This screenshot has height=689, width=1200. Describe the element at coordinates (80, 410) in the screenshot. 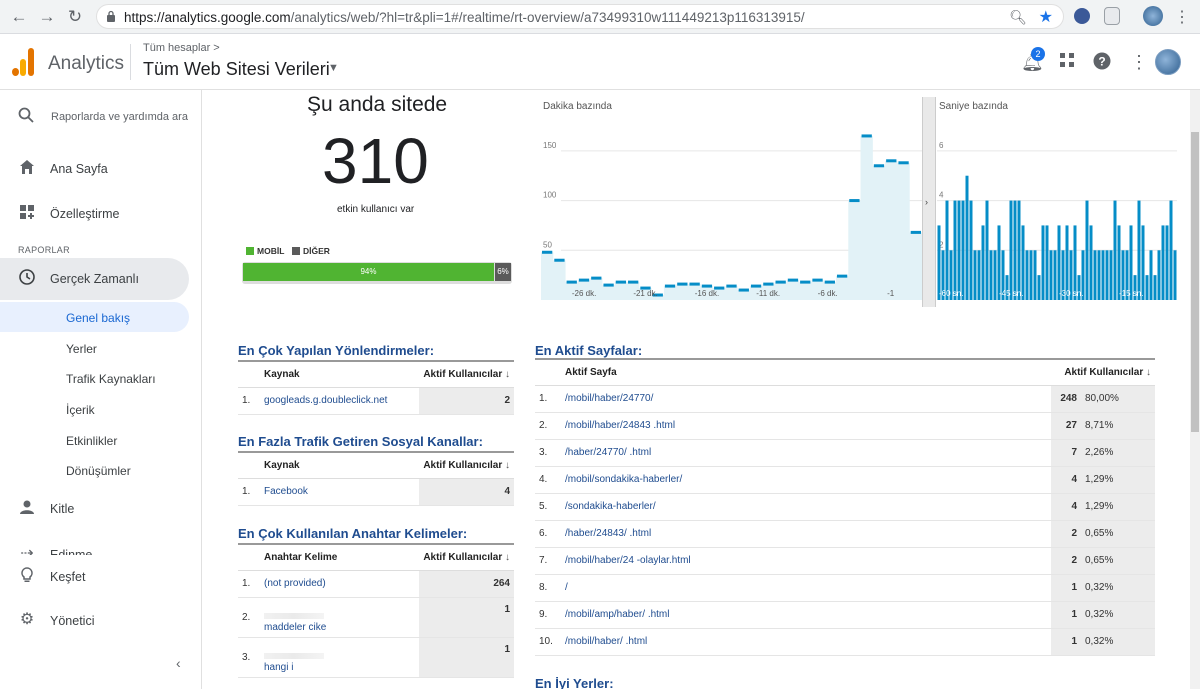

I see `sidebar-subitem-content: İçerik` at that location.